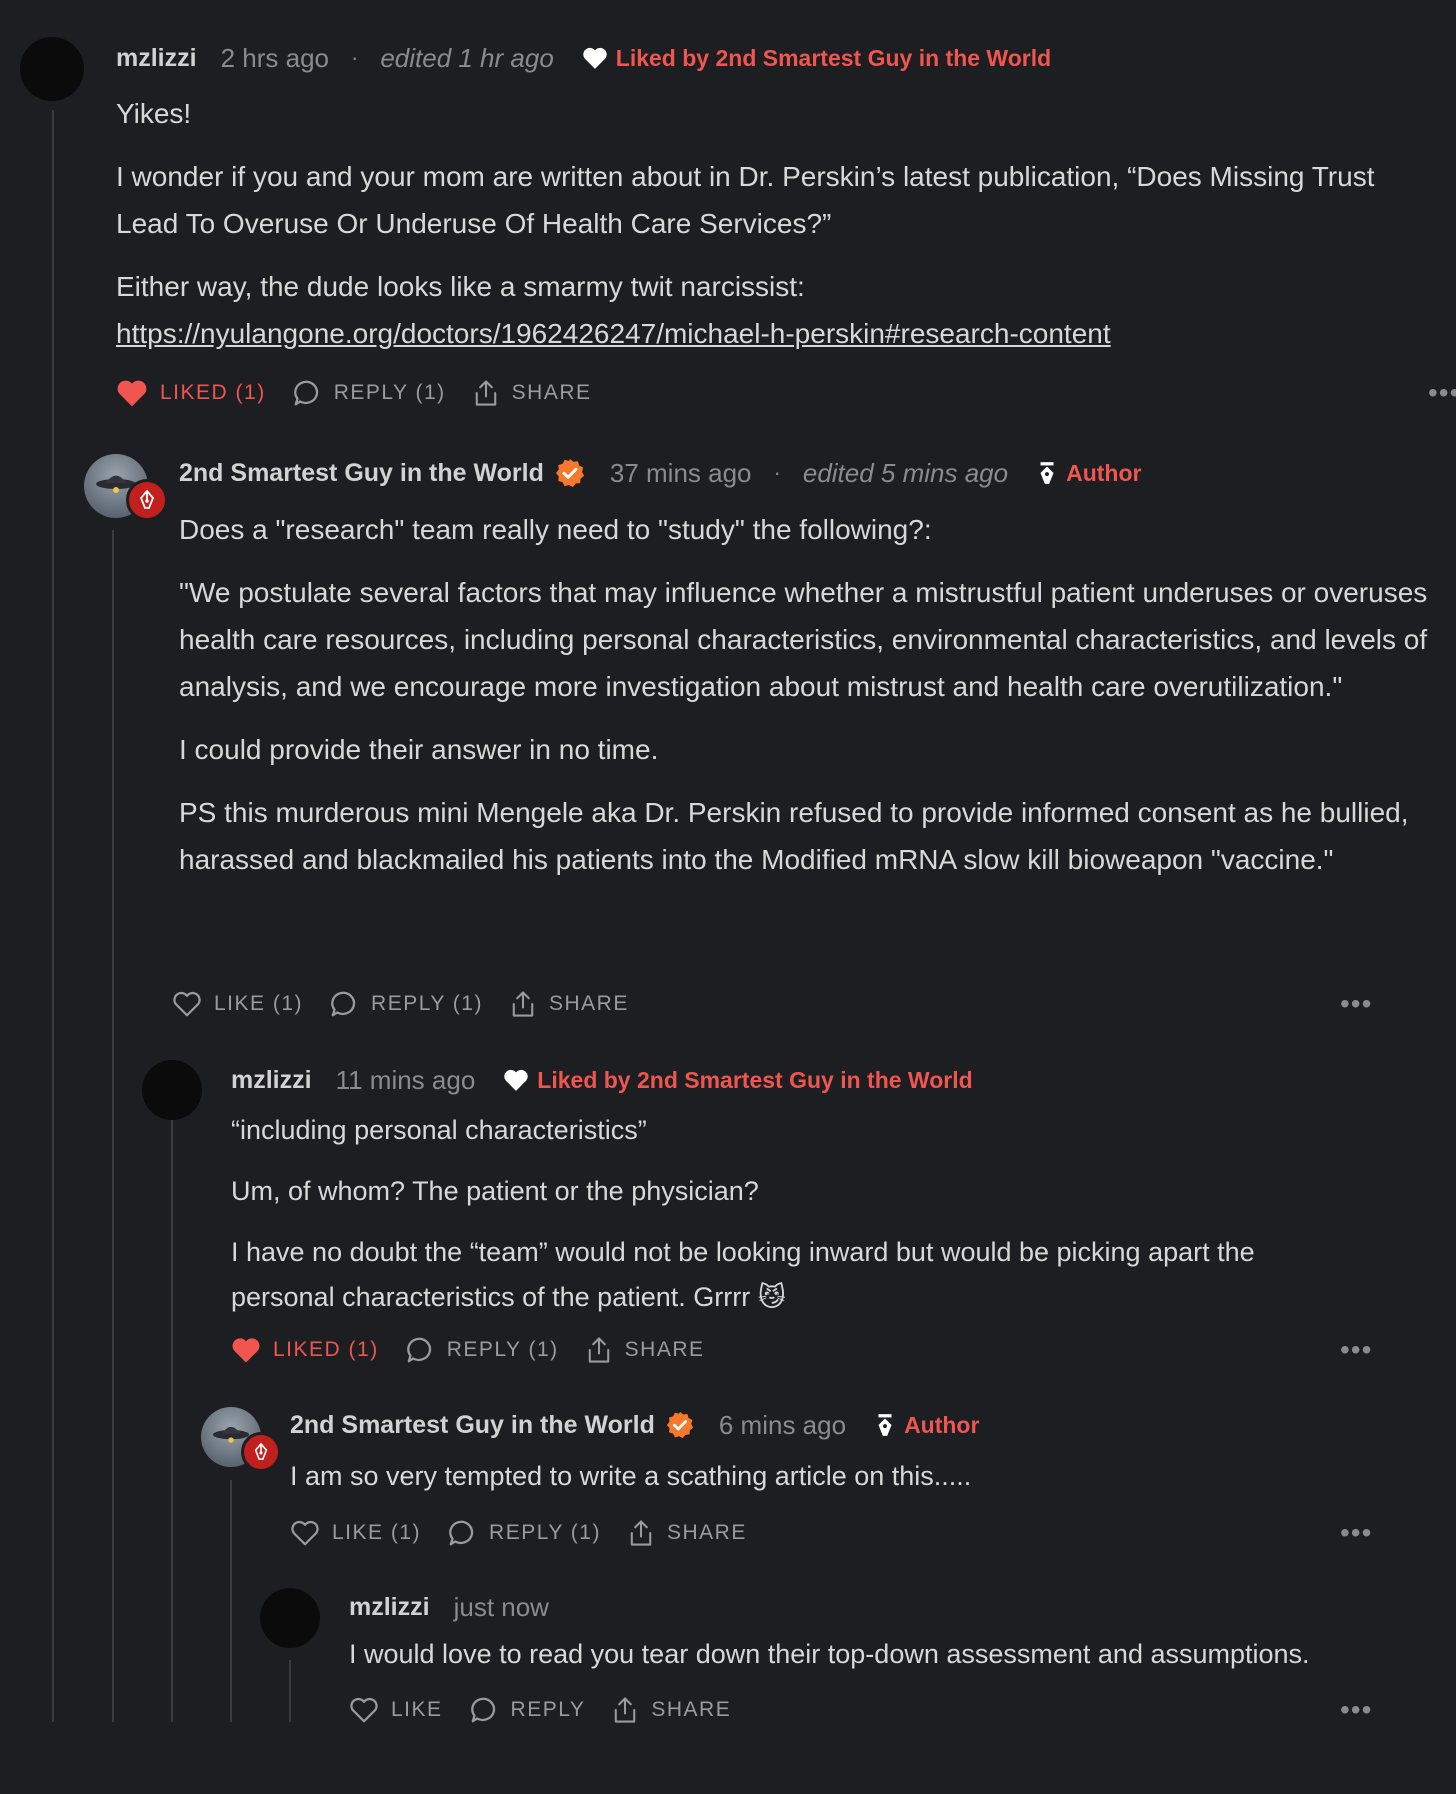 This screenshot has height=1794, width=1456. Describe the element at coordinates (419, 749) in the screenshot. I see `comment-paragraph: I could provide their answer in no time.` at that location.